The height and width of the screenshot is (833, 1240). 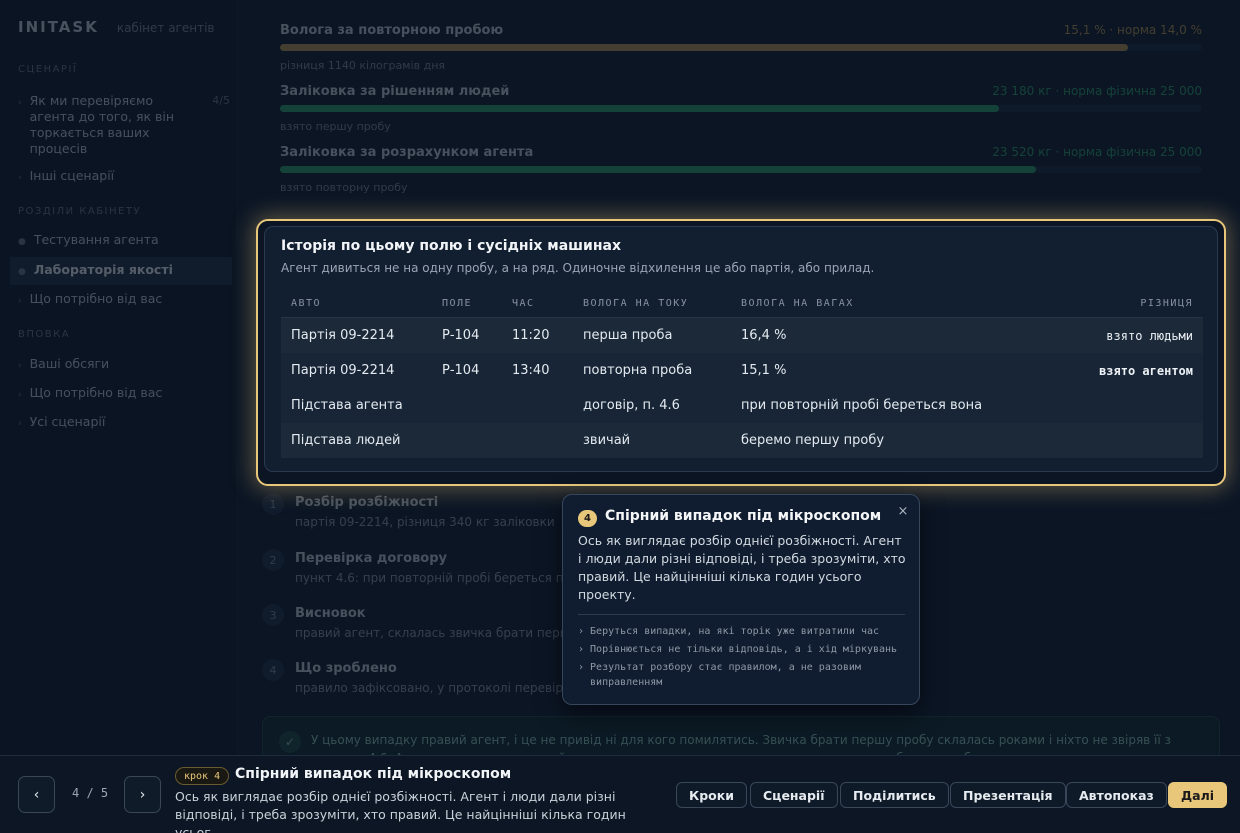 What do you see at coordinates (523, 303) in the screenshot?
I see `column-header: ЧАС` at bounding box center [523, 303].